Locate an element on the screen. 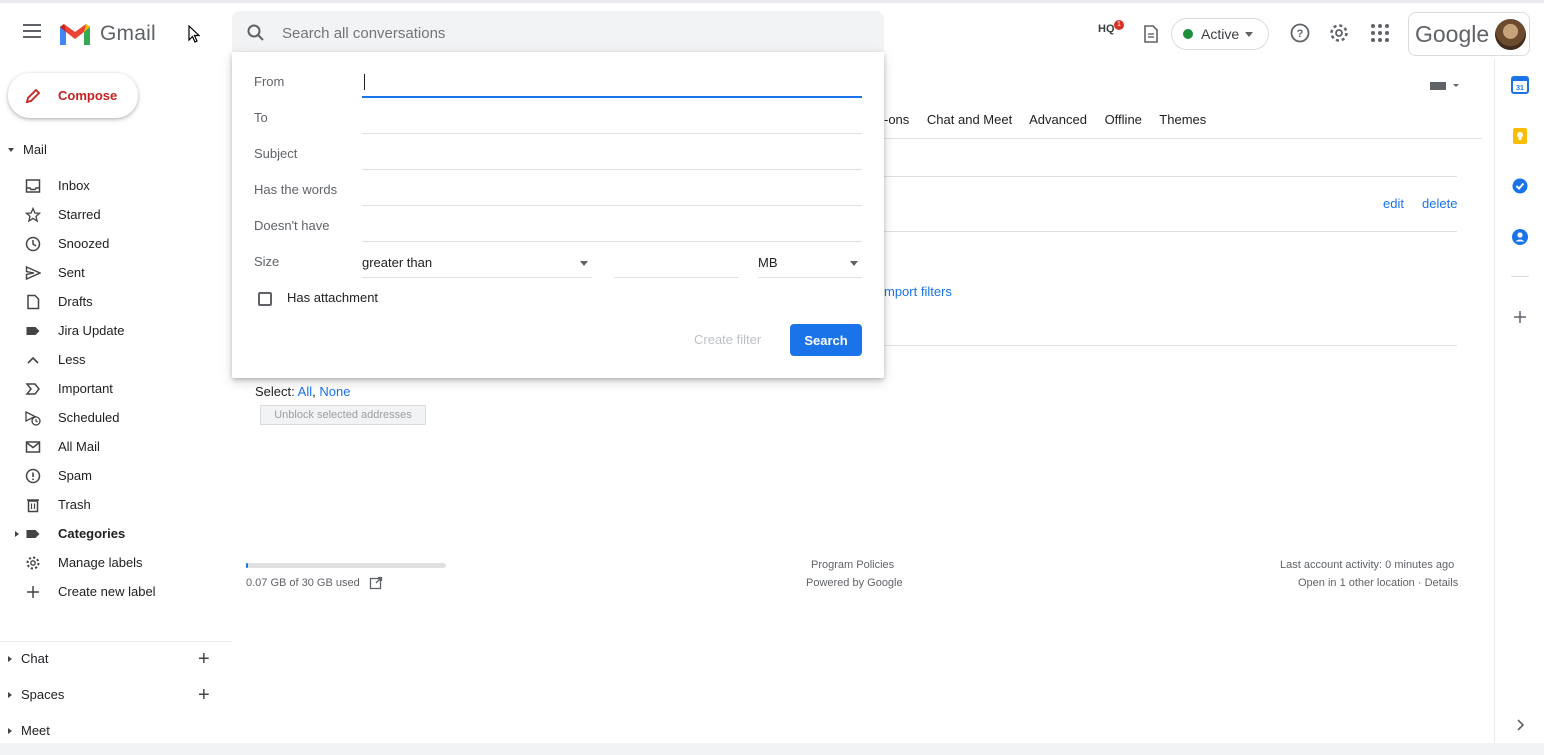 The image size is (1544, 755). sidebar-item-jira-update: Jira Update is located at coordinates (116, 330).